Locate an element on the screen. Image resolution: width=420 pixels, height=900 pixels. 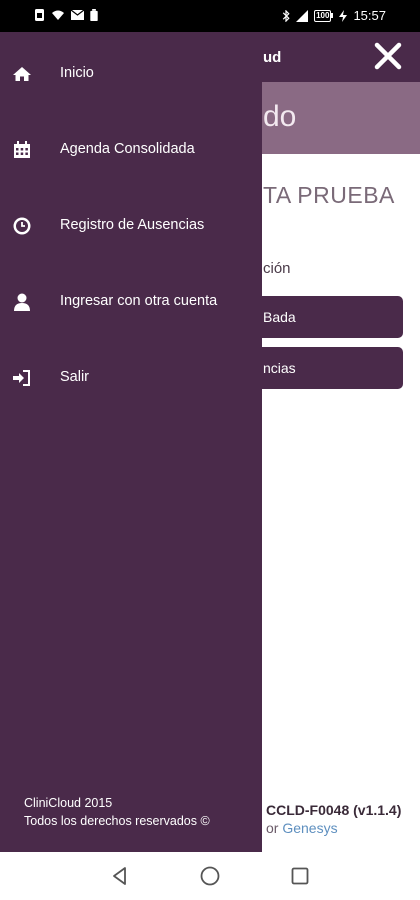
status-time: 15:57 is located at coordinates (369, 15).